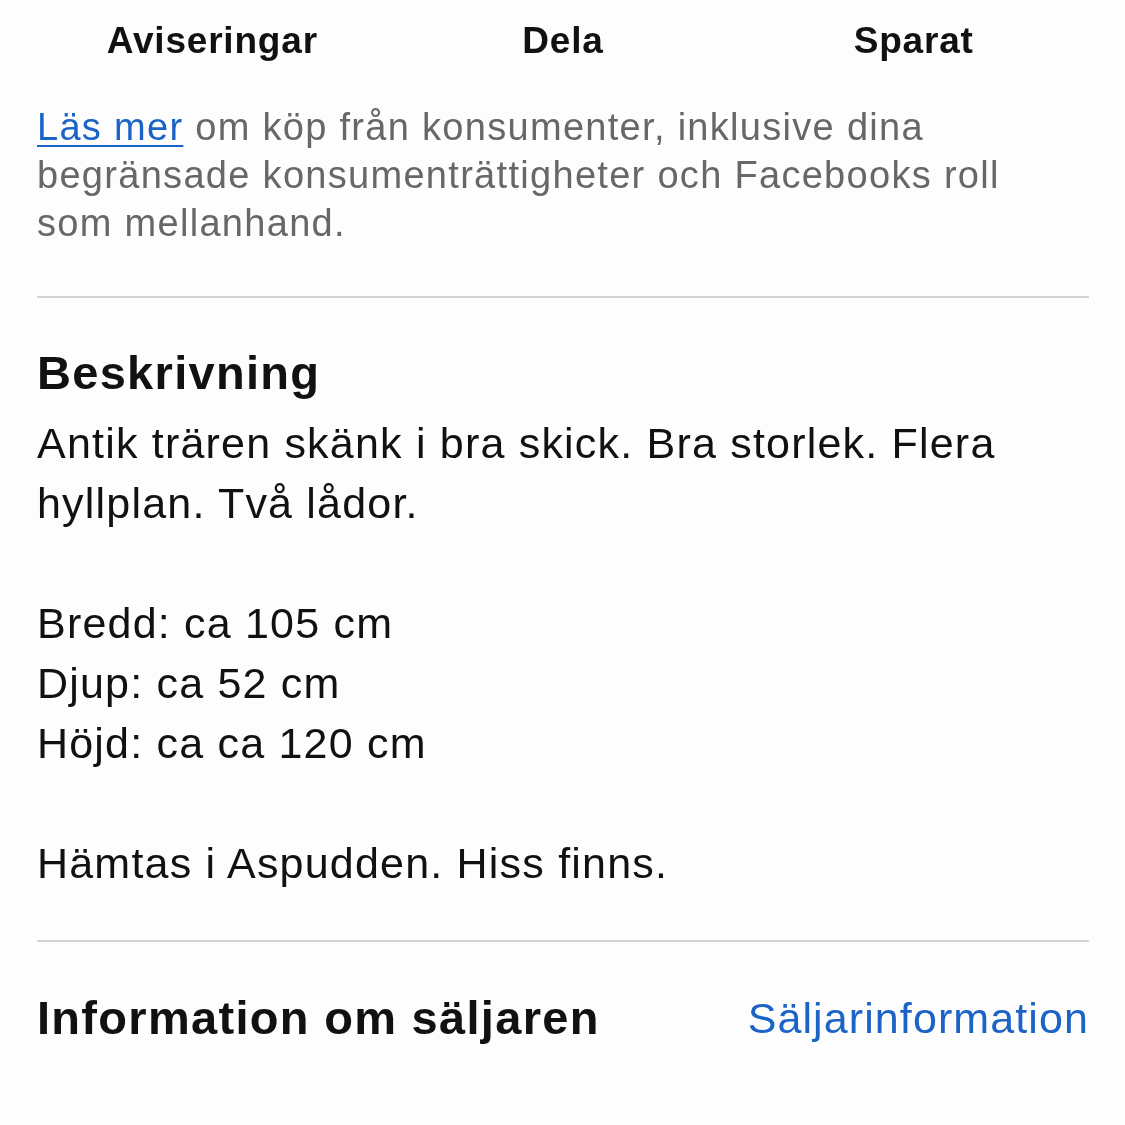 Image resolution: width=1125 pixels, height=1125 pixels. Describe the element at coordinates (519, 175) in the screenshot. I see `purchase-info-text: Läs mer om köp från konsumenter, inklusive dina begränsade konsumenträttigheter och Facebooks roll som mellanhand.` at that location.